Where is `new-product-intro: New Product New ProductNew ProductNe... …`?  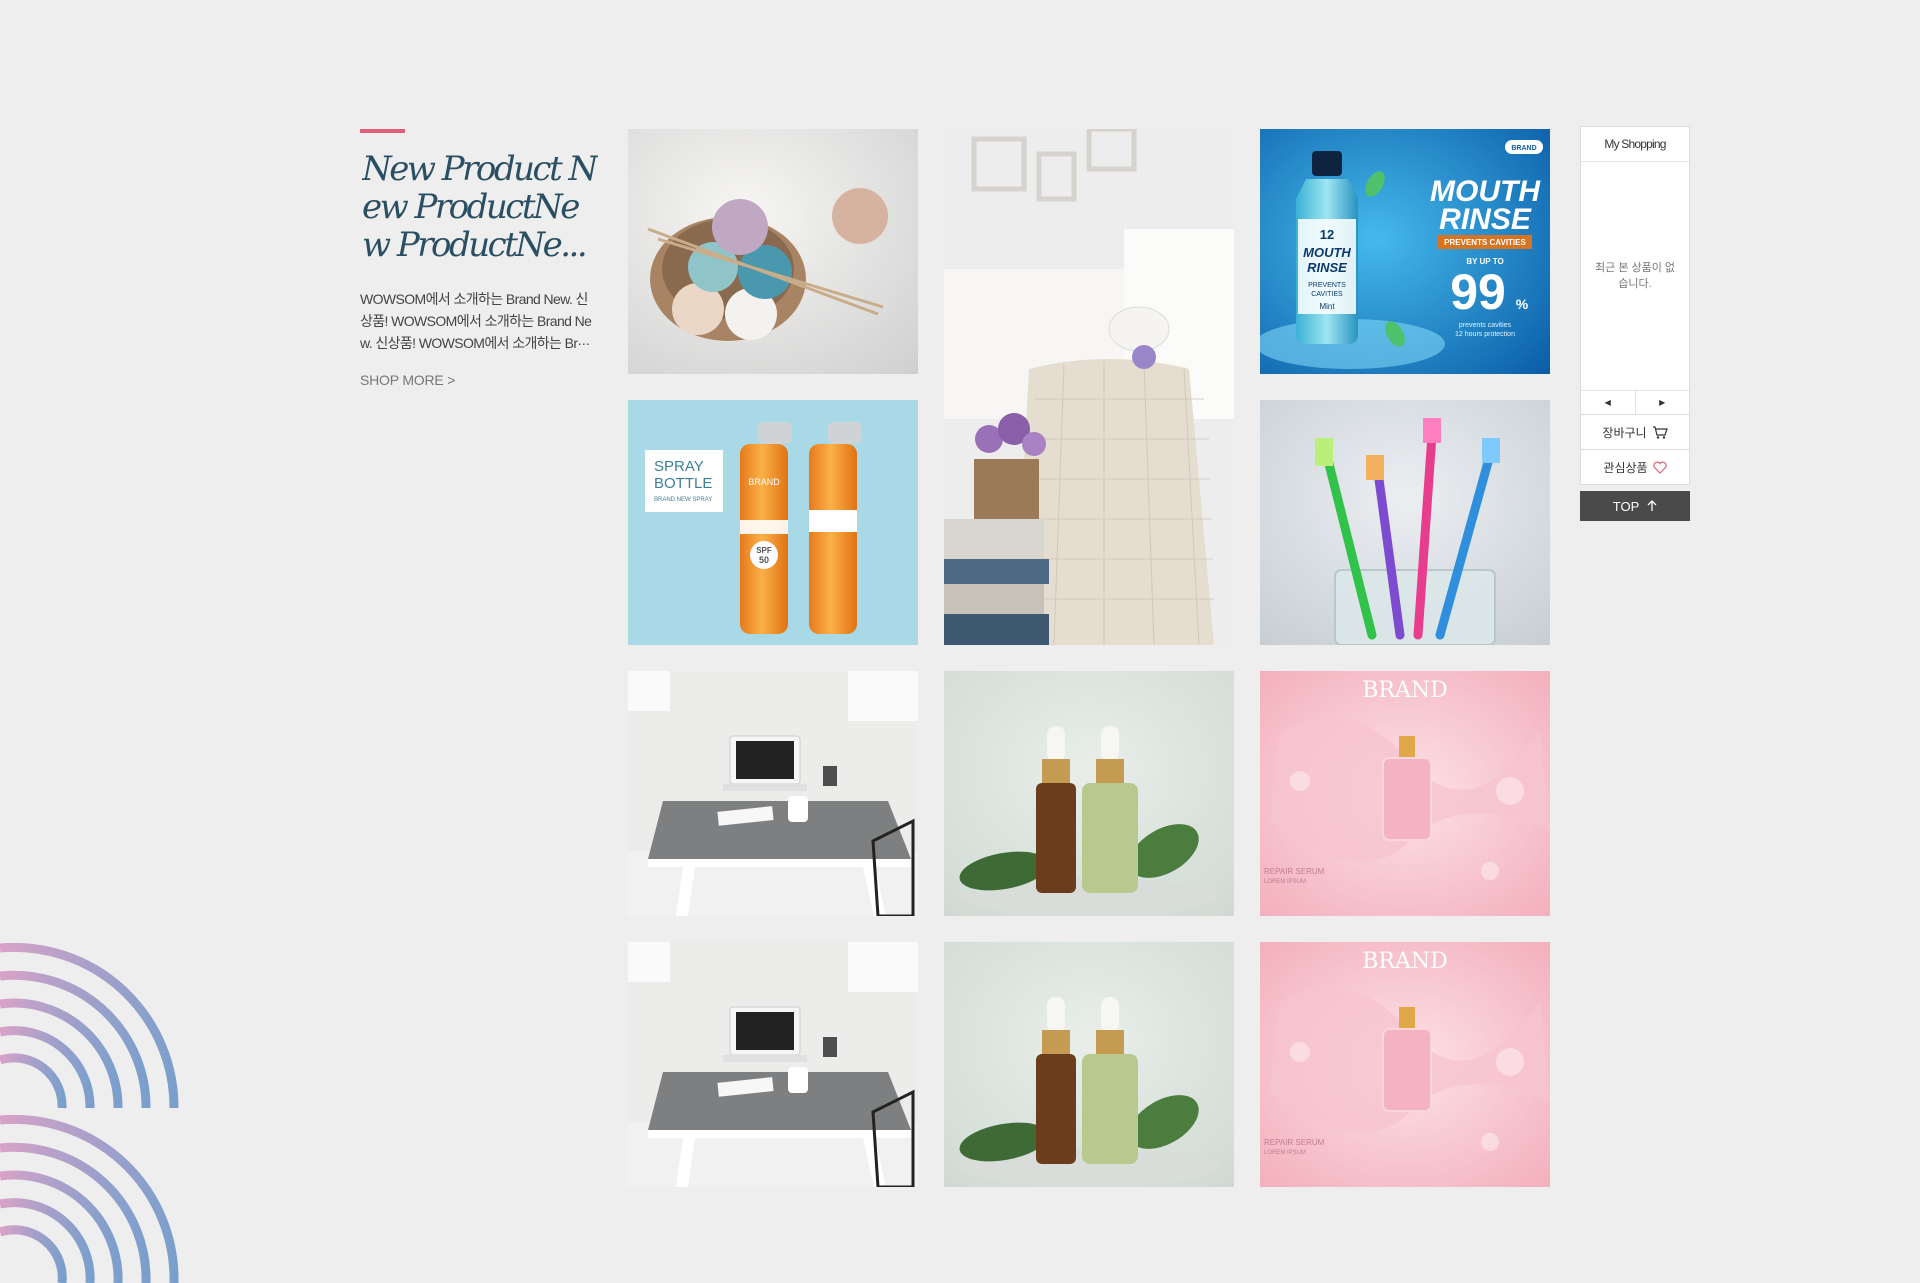
new-product-intro: New Product New ProductNew ProductNe... … is located at coordinates (479, 259).